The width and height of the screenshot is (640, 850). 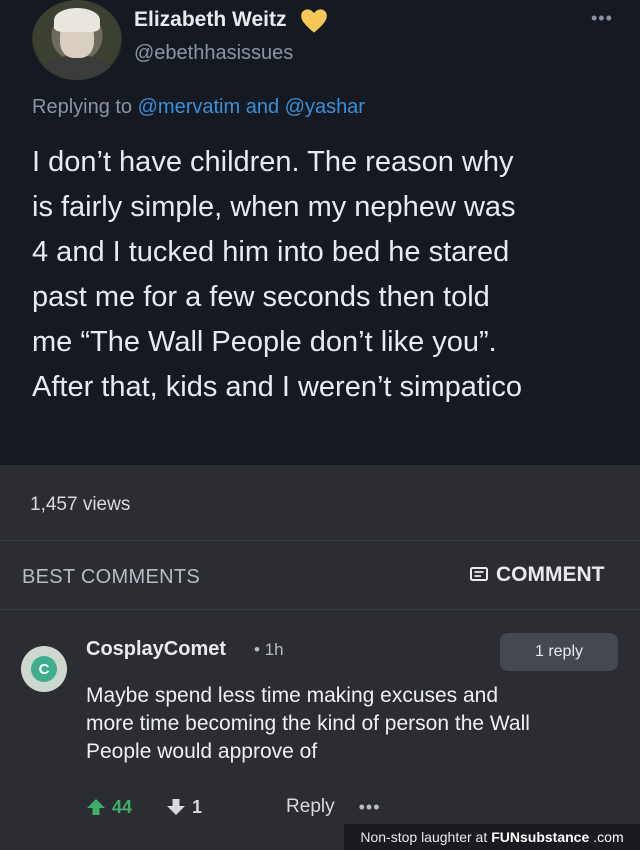 I want to click on upvote-button: 44, so click(x=109, y=807).